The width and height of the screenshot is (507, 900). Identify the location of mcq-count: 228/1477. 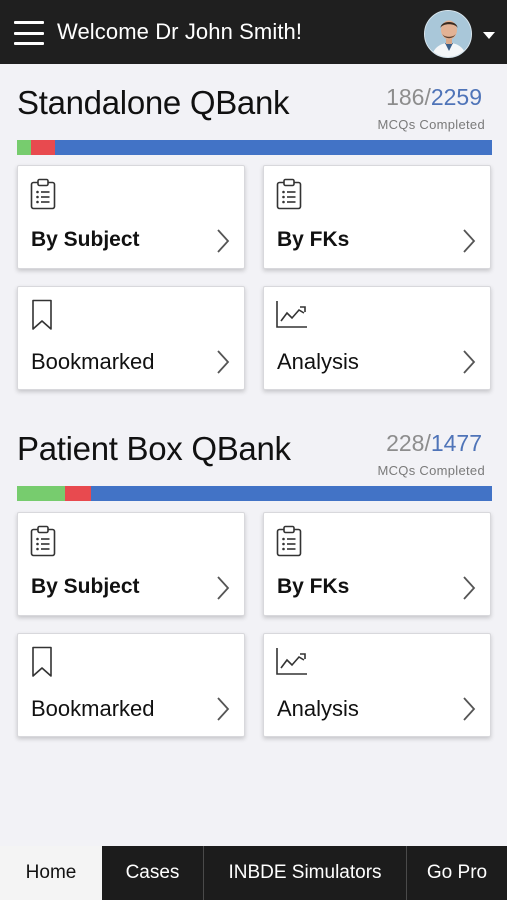
(434, 443).